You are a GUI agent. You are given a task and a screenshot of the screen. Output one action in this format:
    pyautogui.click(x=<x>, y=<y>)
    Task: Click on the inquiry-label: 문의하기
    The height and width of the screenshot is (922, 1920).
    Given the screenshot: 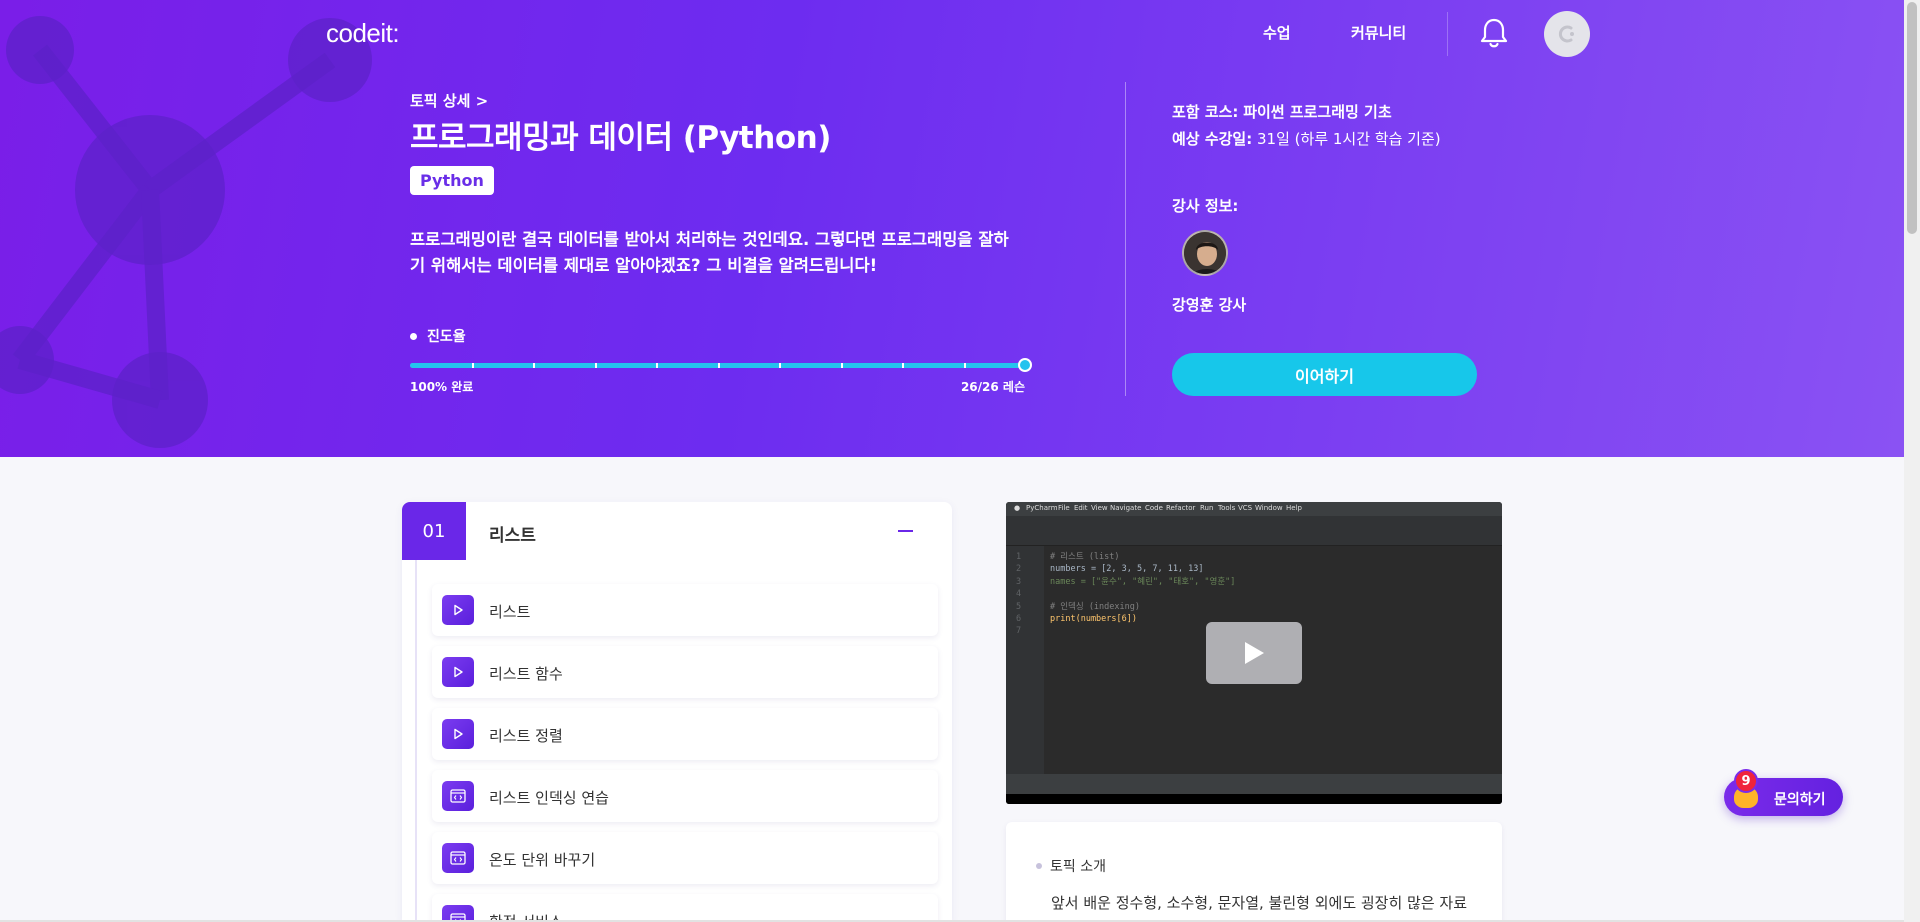 What is the action you would take?
    pyautogui.click(x=1800, y=800)
    